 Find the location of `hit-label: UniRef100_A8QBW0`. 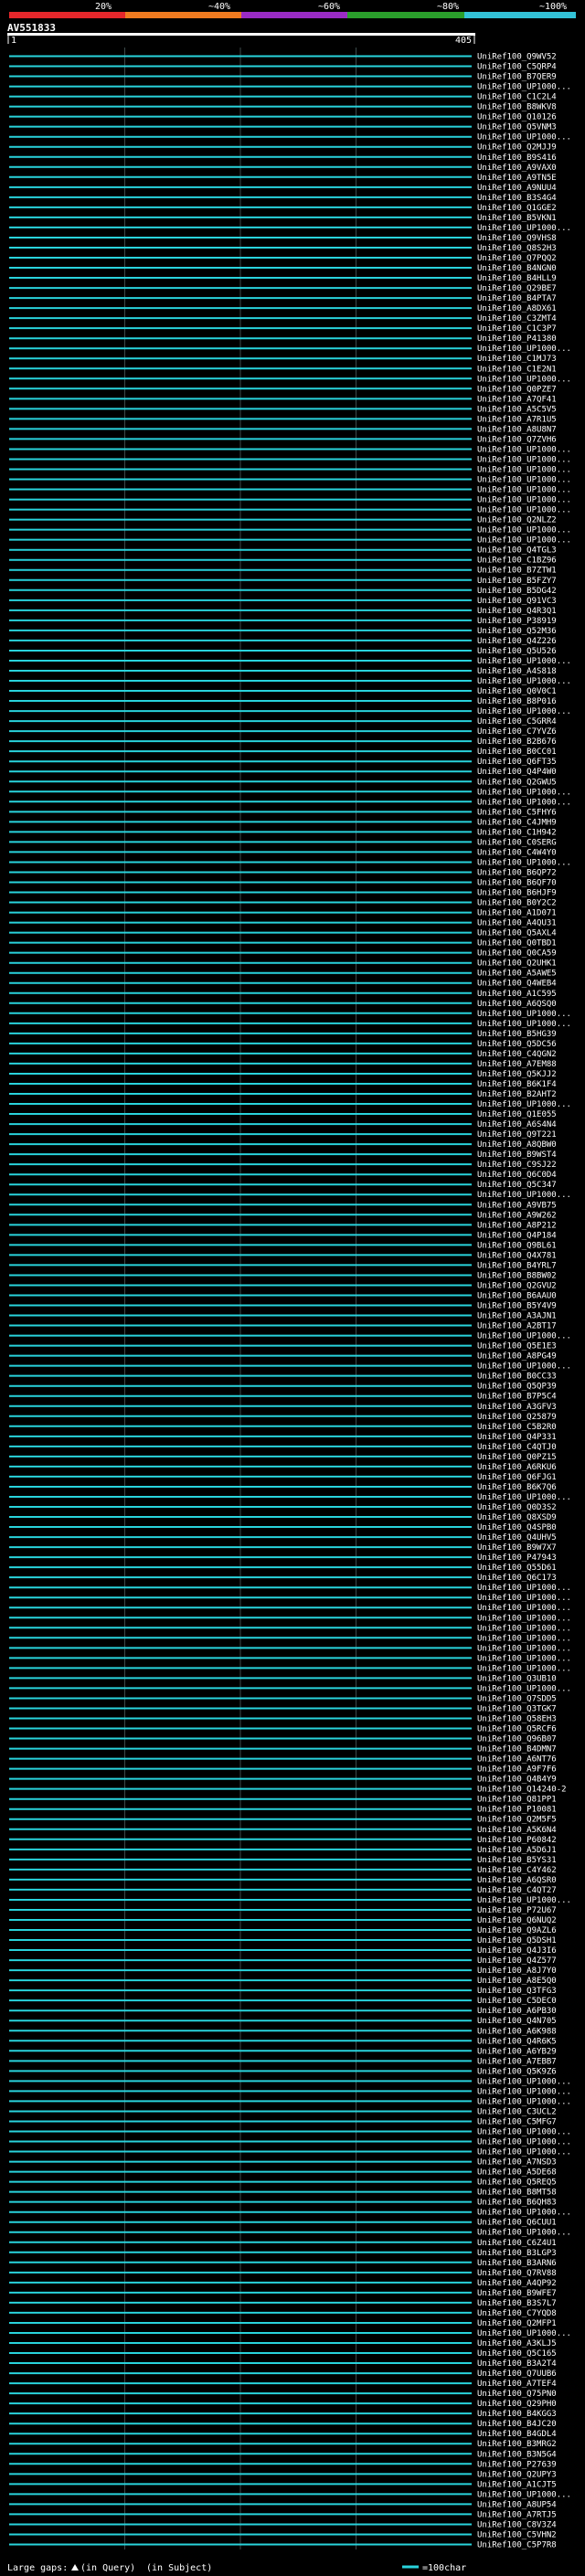

hit-label: UniRef100_A8QBW0 is located at coordinates (517, 1145).